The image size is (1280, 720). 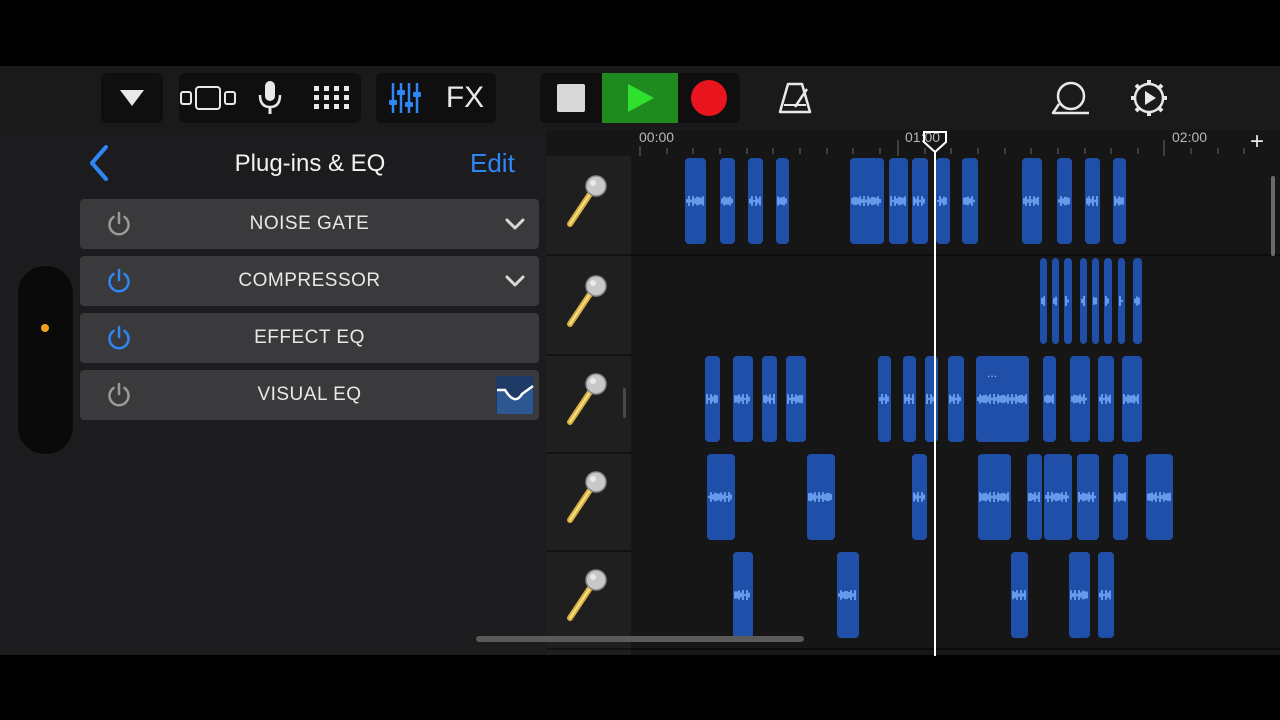 What do you see at coordinates (640, 639) in the screenshot?
I see `horizontal-scrollbar` at bounding box center [640, 639].